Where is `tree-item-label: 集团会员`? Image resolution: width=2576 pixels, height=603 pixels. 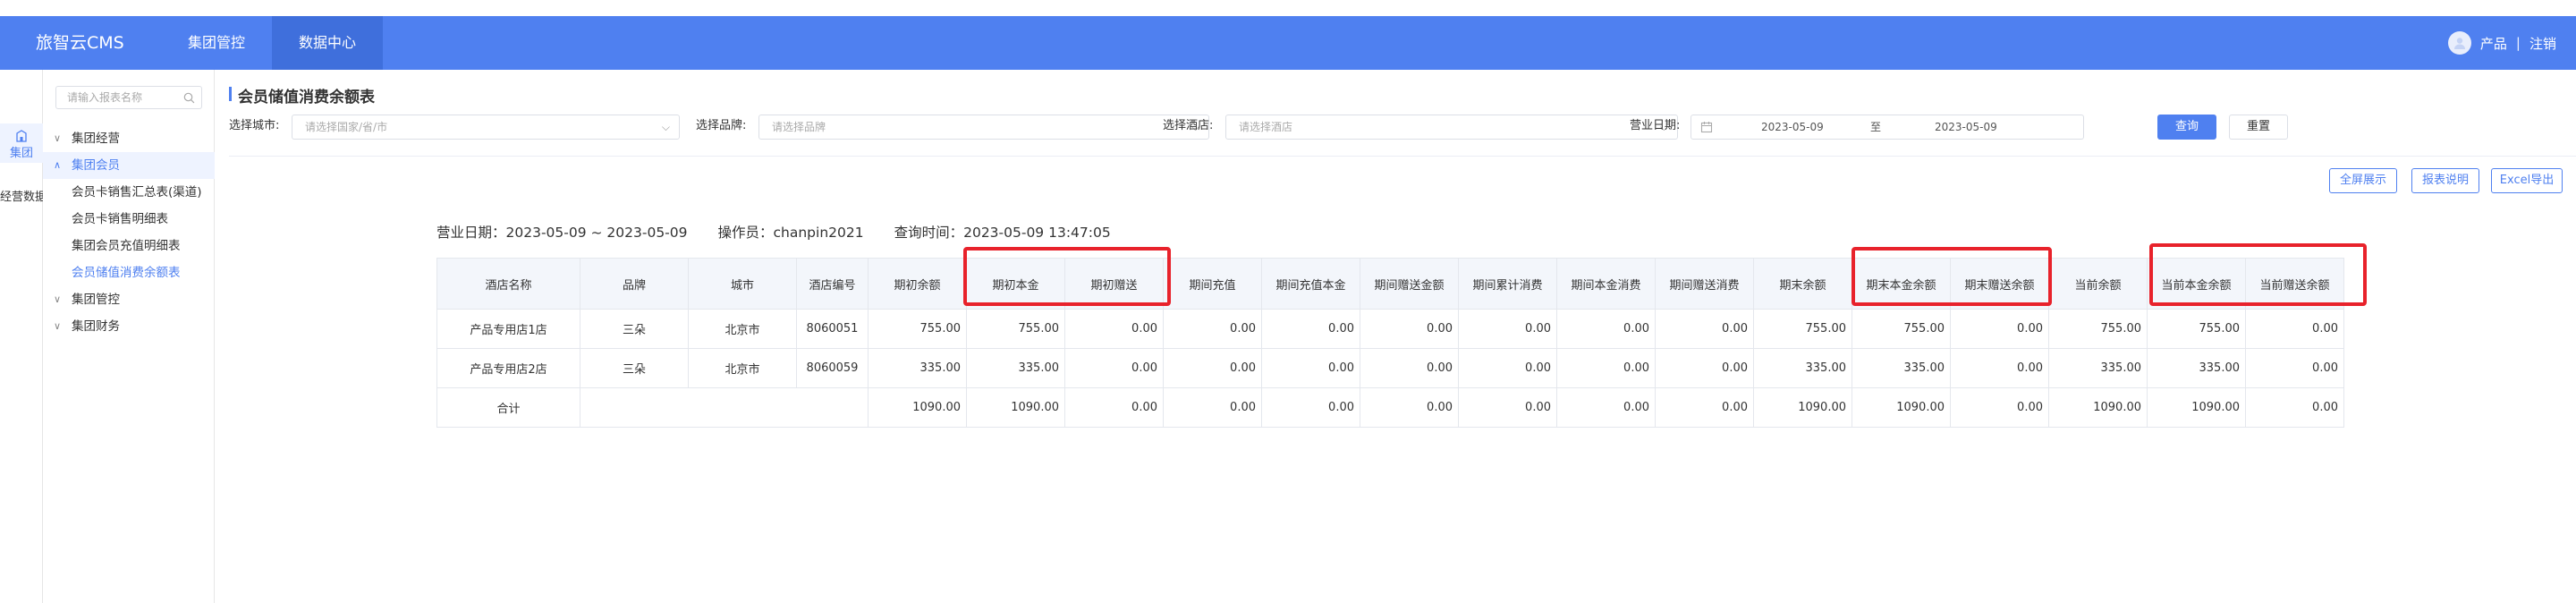 tree-item-label: 集团会员 is located at coordinates (96, 165).